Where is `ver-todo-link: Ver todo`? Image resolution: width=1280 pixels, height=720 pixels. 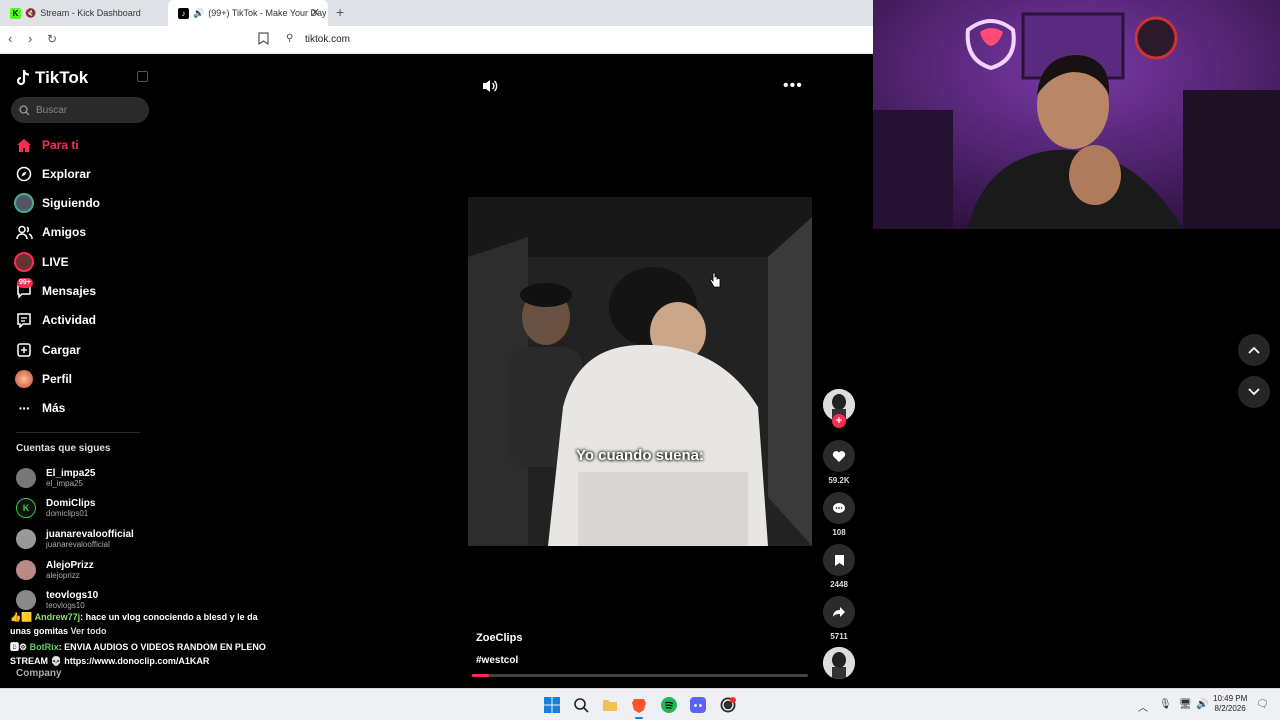
ver-todo-link: Ver todo is located at coordinates (89, 631).